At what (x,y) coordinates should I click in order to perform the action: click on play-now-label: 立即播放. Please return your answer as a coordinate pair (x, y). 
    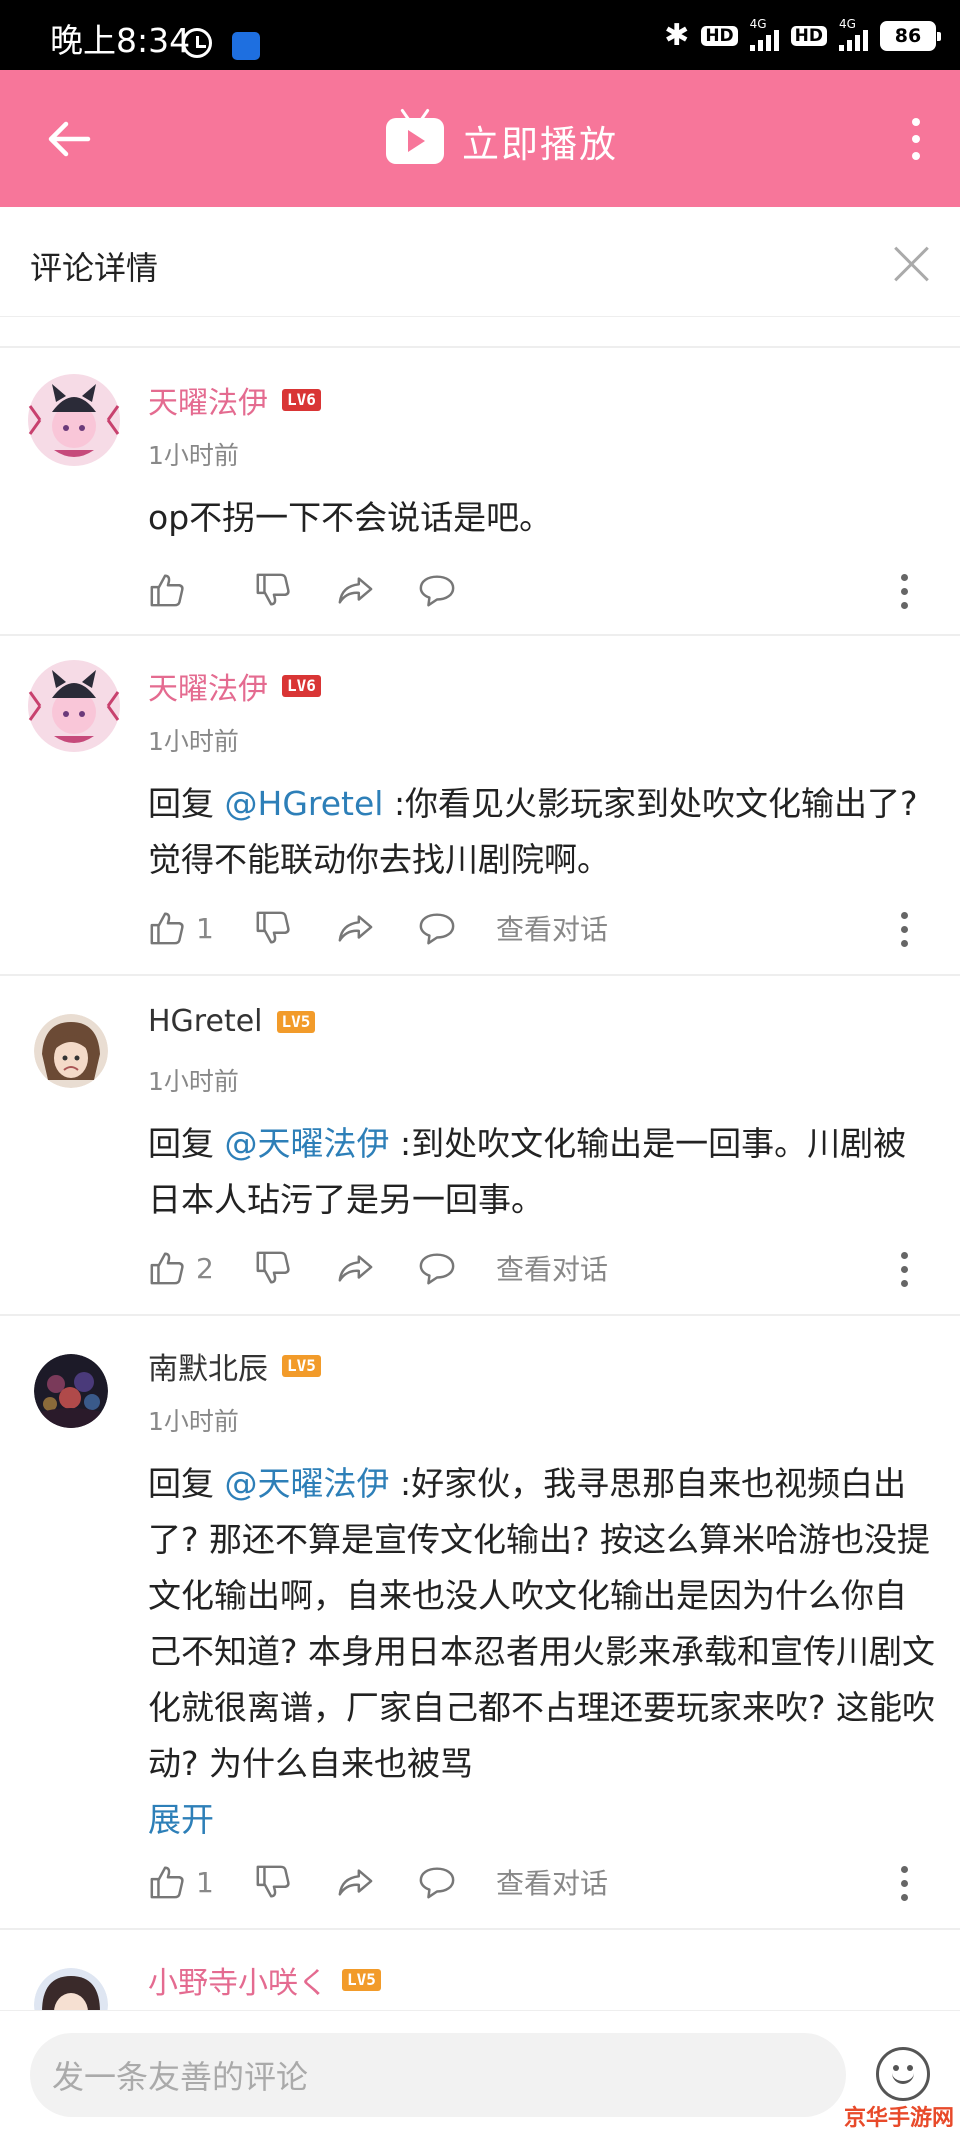
    Looking at the image, I should click on (540, 144).